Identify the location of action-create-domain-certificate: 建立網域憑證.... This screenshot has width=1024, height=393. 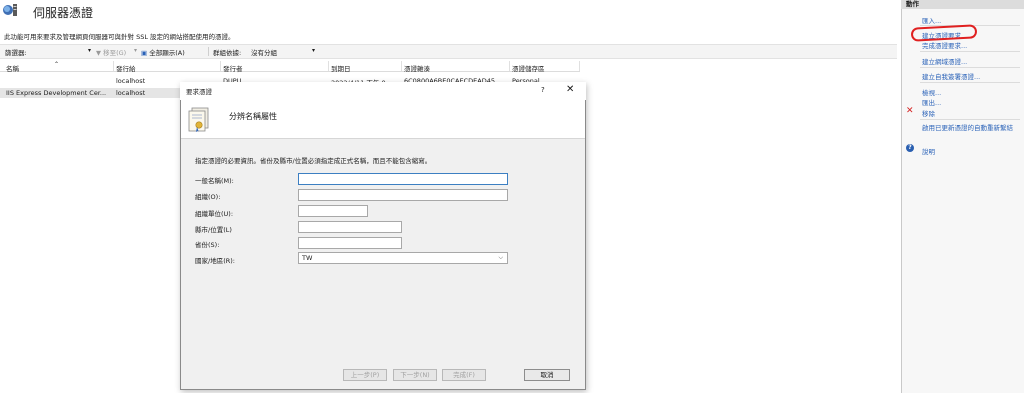
(944, 61).